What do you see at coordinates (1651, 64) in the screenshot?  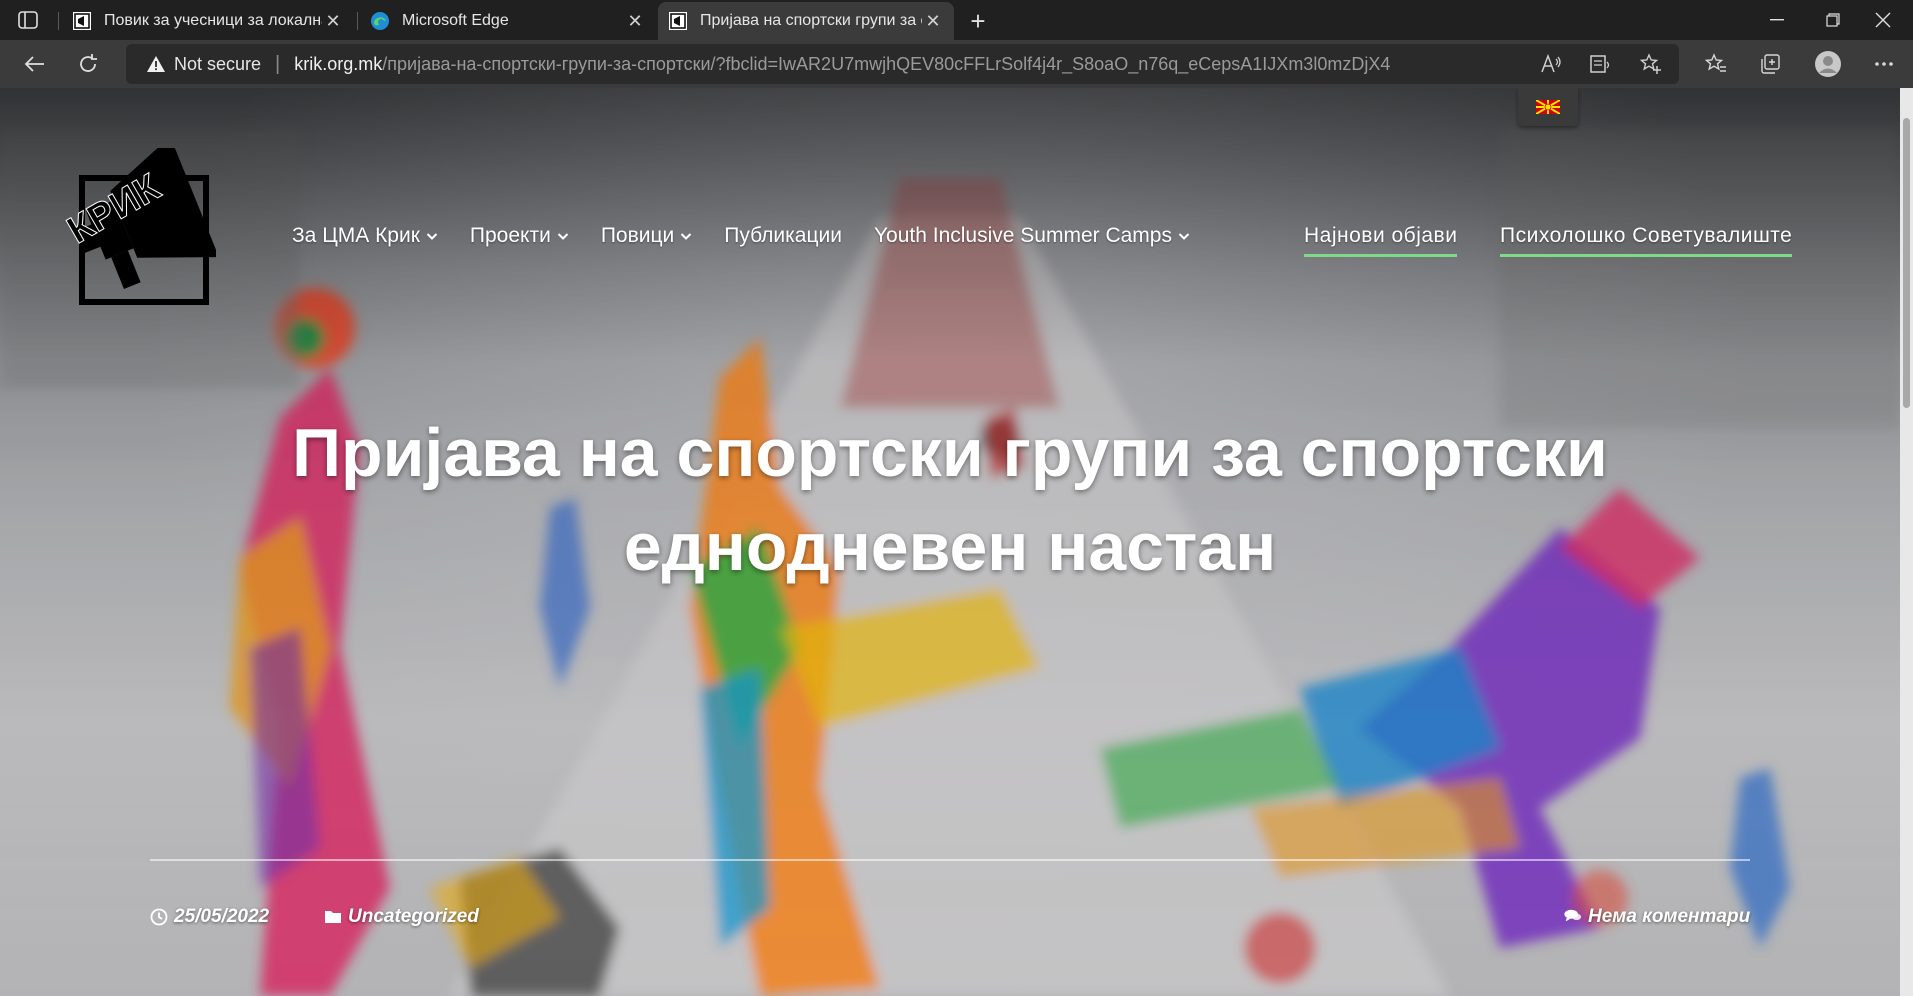 I see `add-favorite-icon` at bounding box center [1651, 64].